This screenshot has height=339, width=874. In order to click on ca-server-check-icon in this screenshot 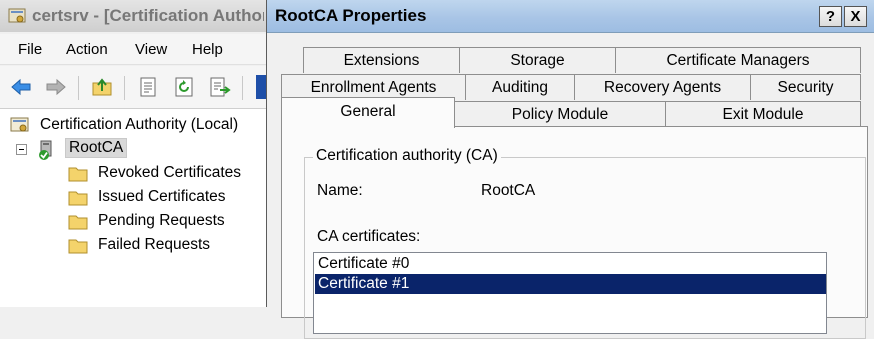, I will do `click(45, 150)`.